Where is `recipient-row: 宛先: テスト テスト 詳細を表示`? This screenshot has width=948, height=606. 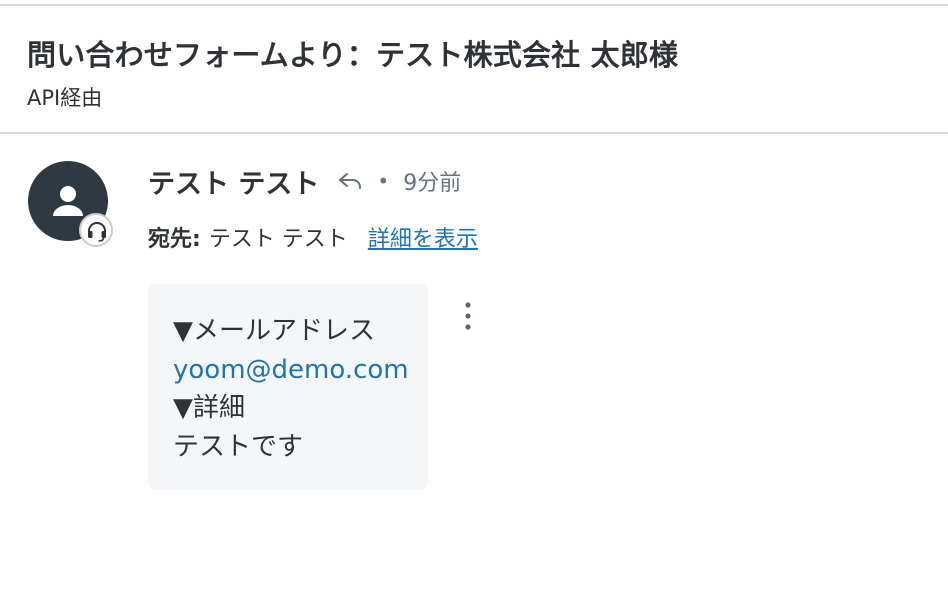 recipient-row: 宛先: テスト テスト 詳細を表示 is located at coordinates (313, 237).